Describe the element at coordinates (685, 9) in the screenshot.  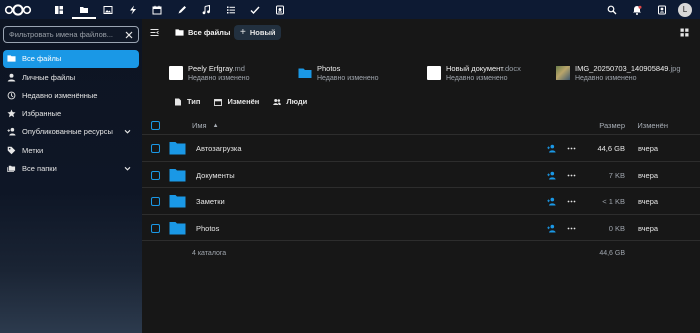
I see `user-avatar: L` at that location.